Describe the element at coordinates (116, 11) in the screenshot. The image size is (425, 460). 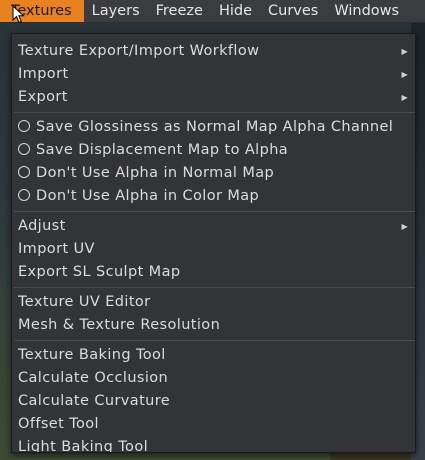
I see `menu-layers: Layers` at that location.